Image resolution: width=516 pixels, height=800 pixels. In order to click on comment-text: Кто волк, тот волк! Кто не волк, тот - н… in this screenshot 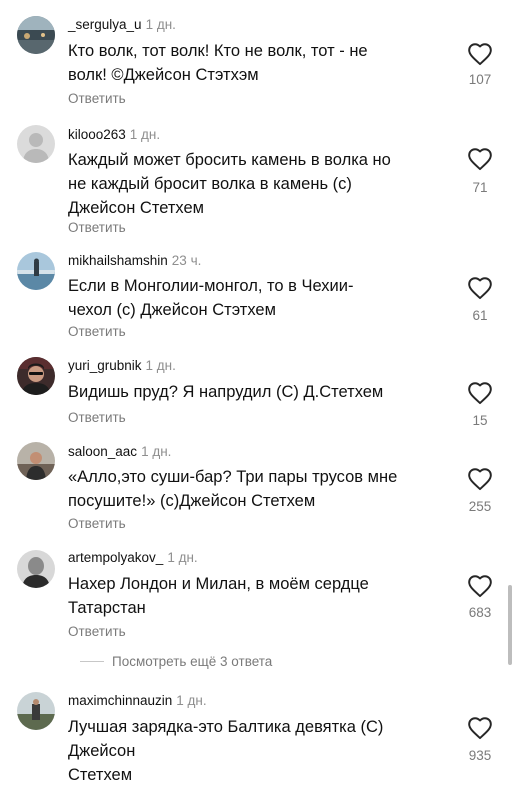, I will do `click(254, 63)`.